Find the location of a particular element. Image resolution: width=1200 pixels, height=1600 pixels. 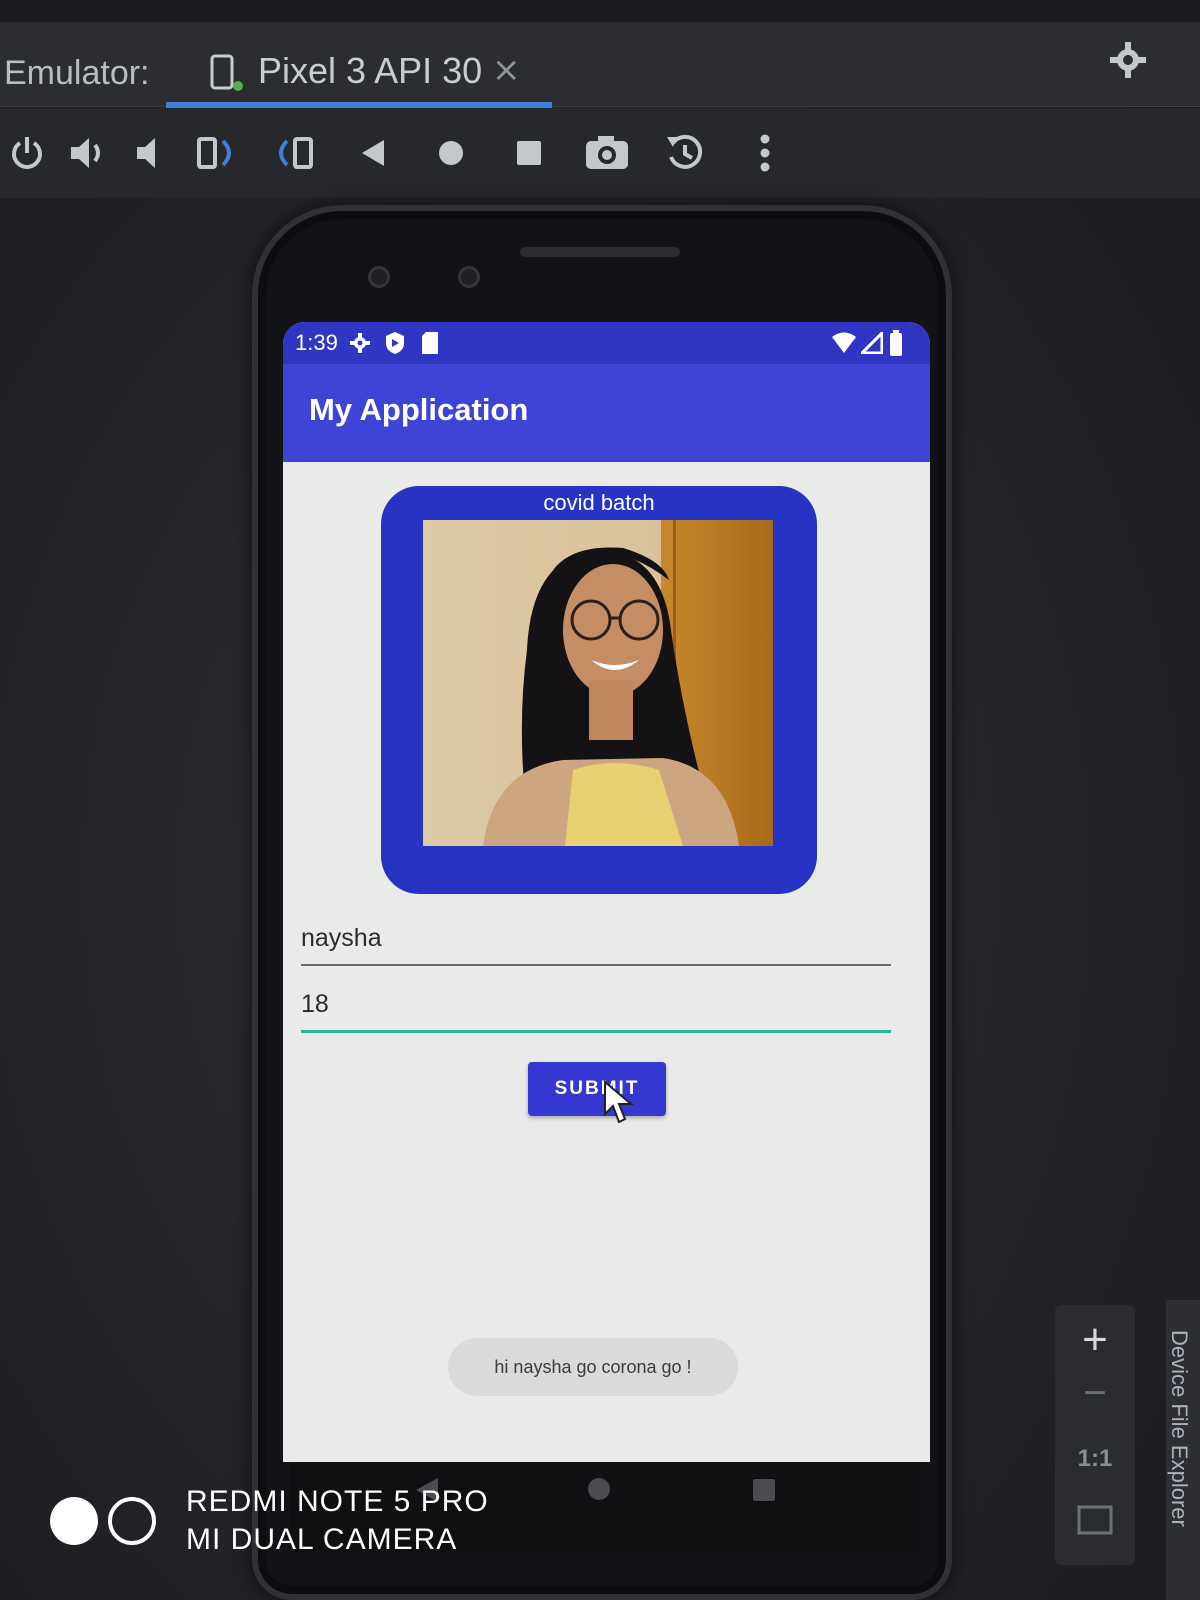

emulator-label: Emulator: is located at coordinates (77, 73).